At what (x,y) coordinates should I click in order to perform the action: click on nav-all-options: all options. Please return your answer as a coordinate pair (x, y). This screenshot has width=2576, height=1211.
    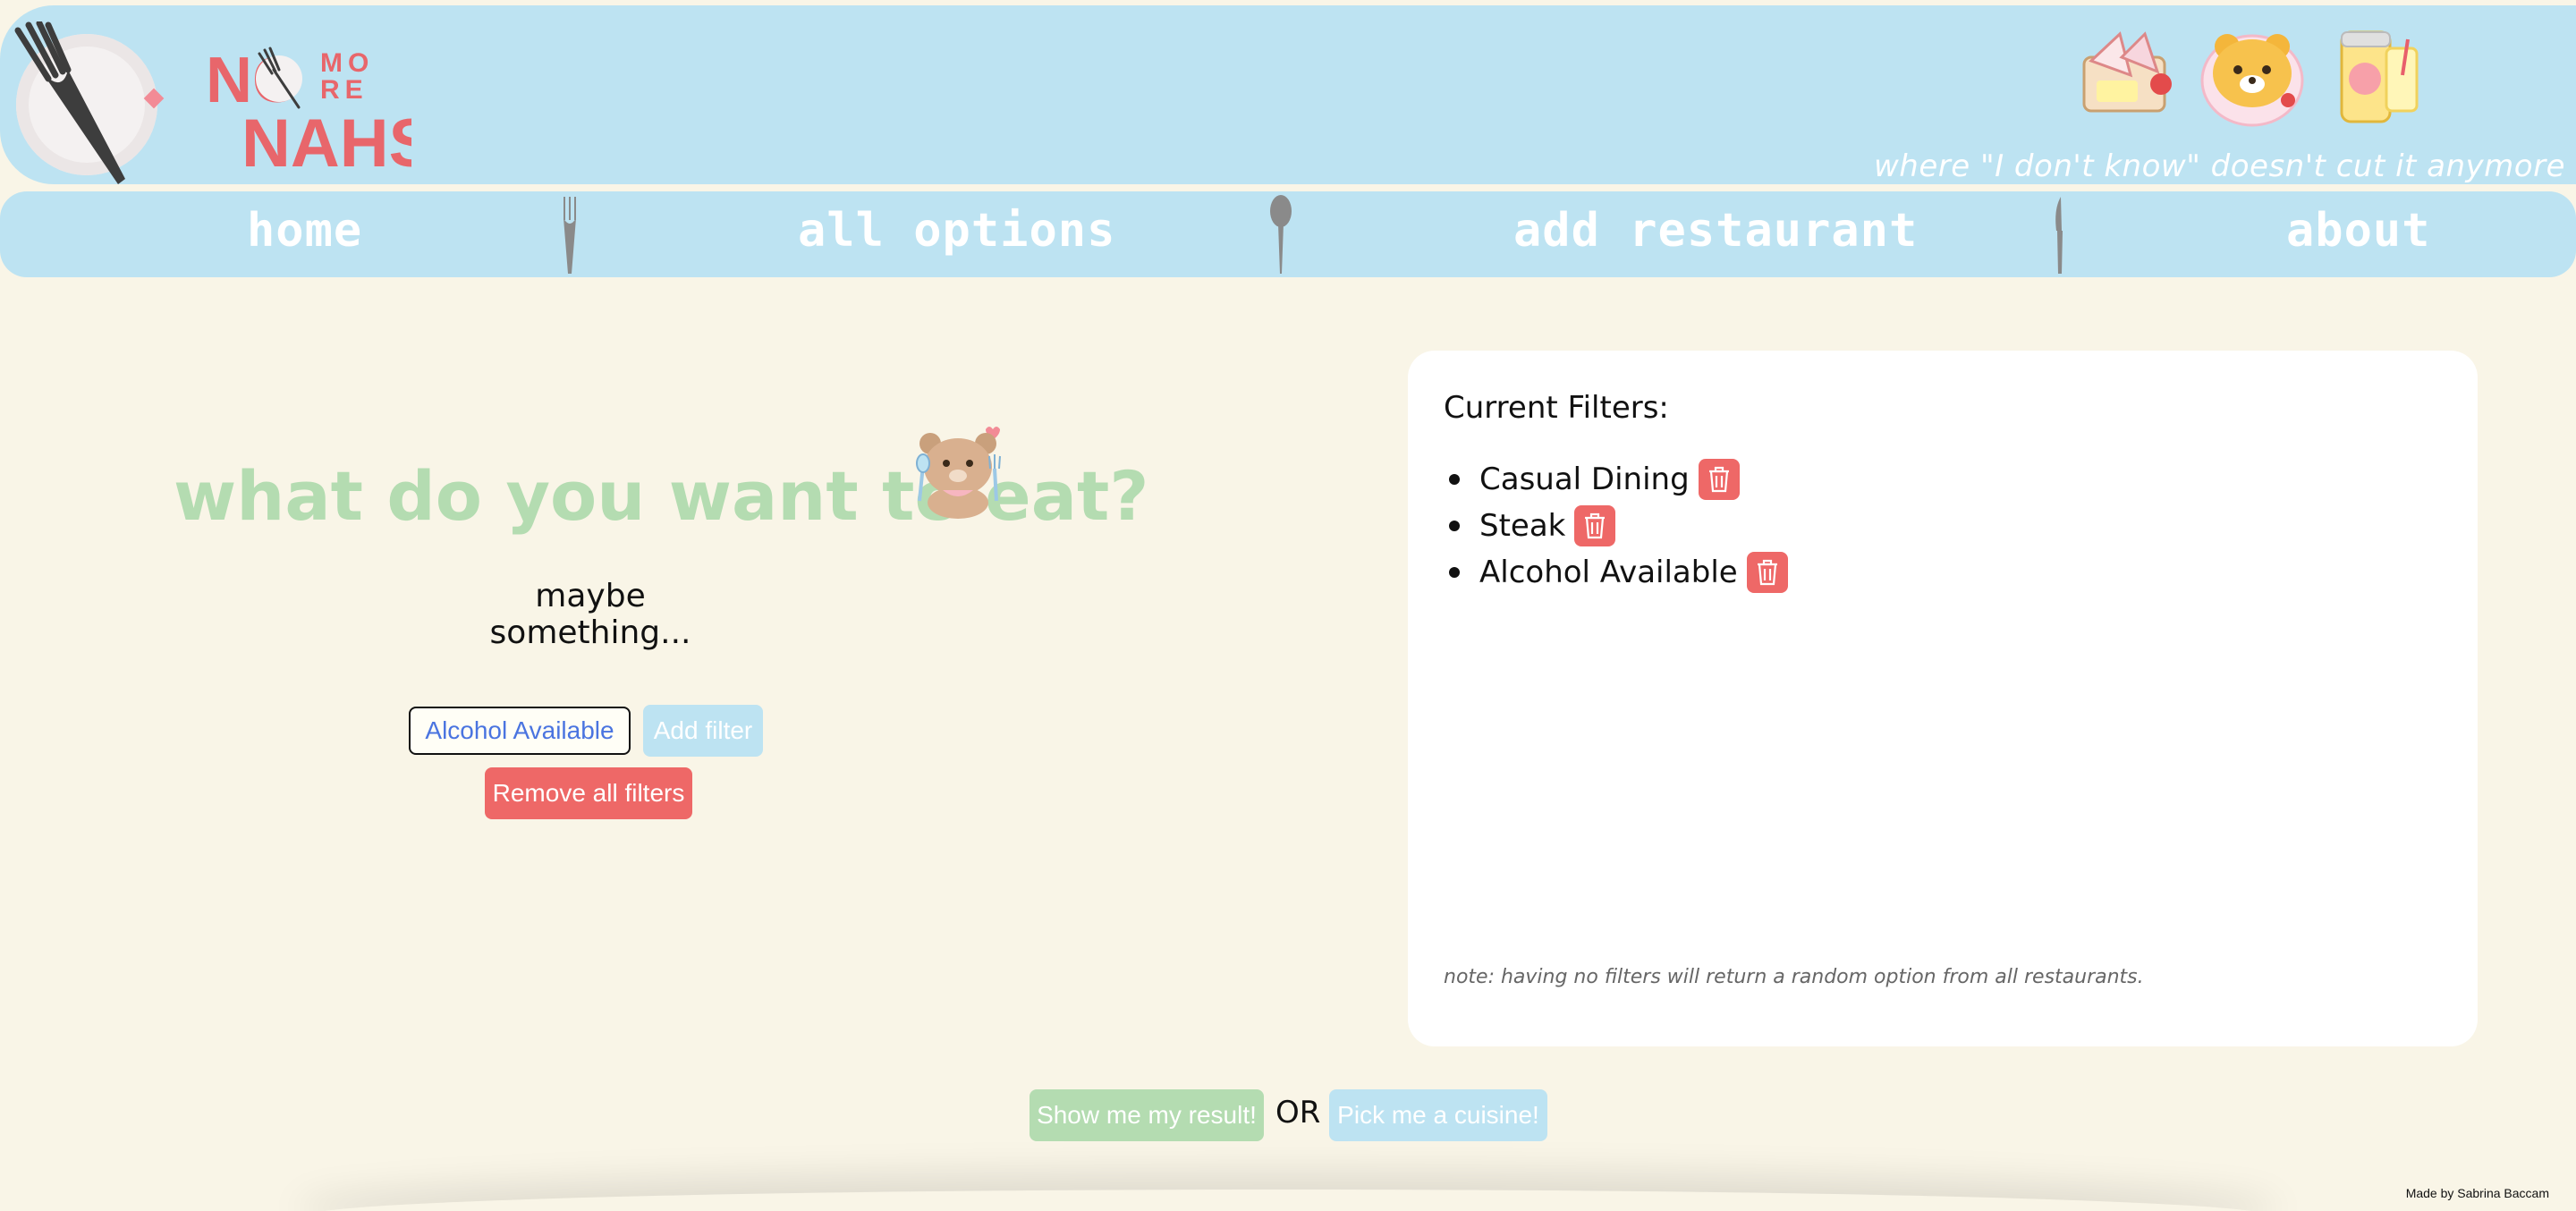
    Looking at the image, I should click on (956, 231).